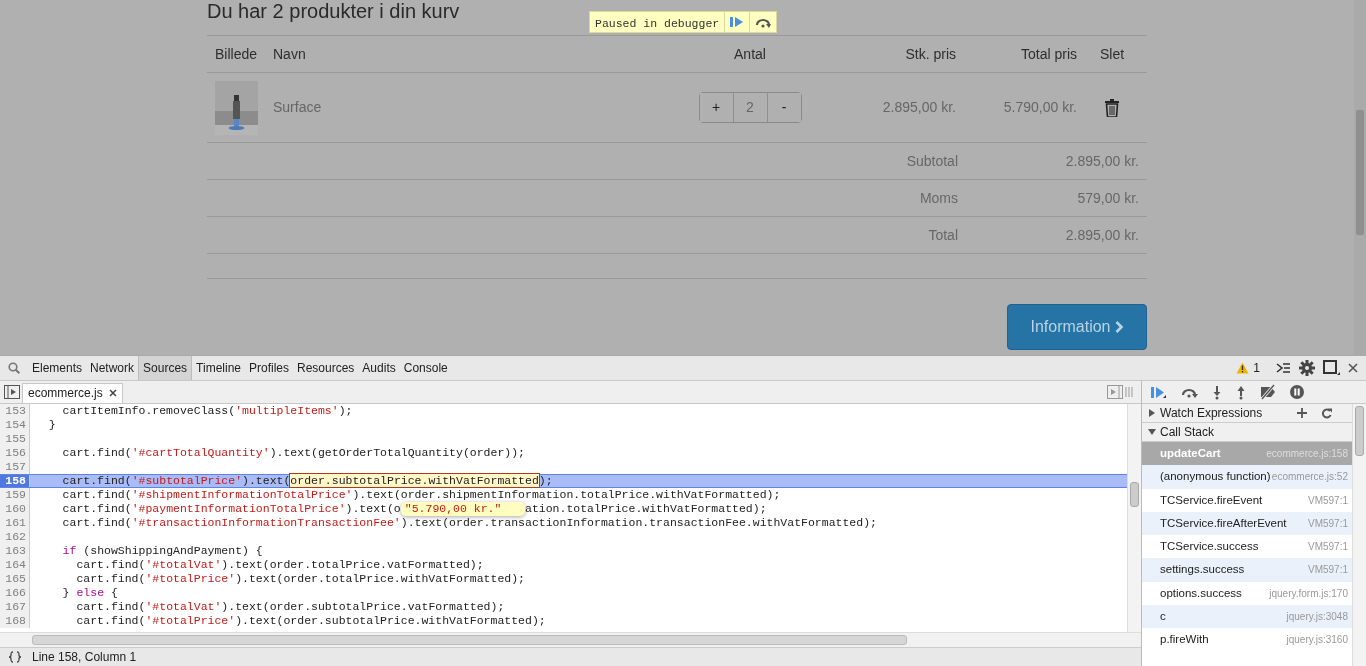  What do you see at coordinates (421, 494) in the screenshot?
I see `code-line: cart.find('#shipmentInformationTotalPrice').text(order.shipmentInformation.totalPrice.withVatFormatted);` at bounding box center [421, 494].